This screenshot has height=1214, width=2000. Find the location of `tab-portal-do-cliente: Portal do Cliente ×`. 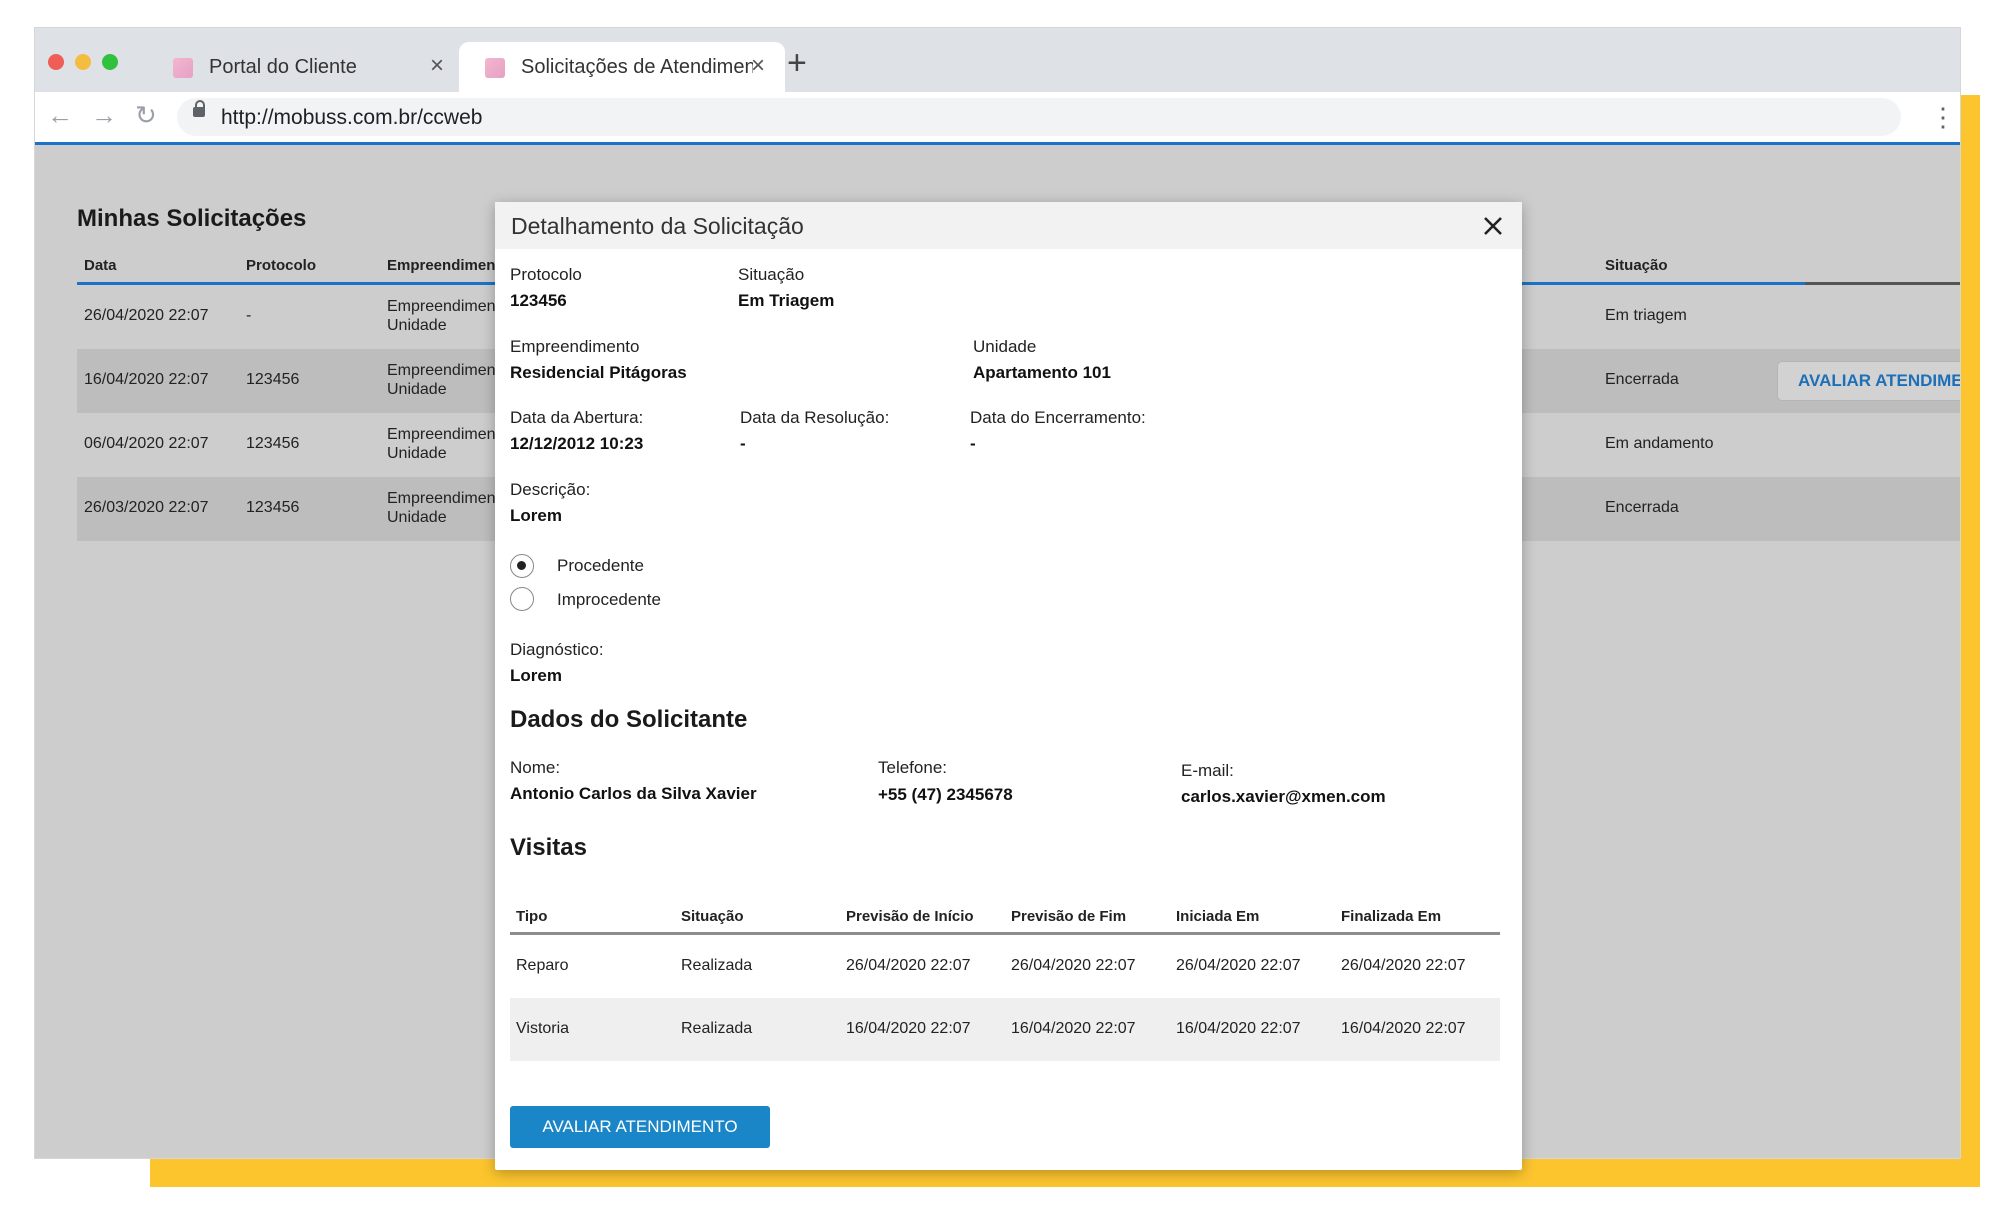

tab-portal-do-cliente: Portal do Cliente × is located at coordinates (317, 67).